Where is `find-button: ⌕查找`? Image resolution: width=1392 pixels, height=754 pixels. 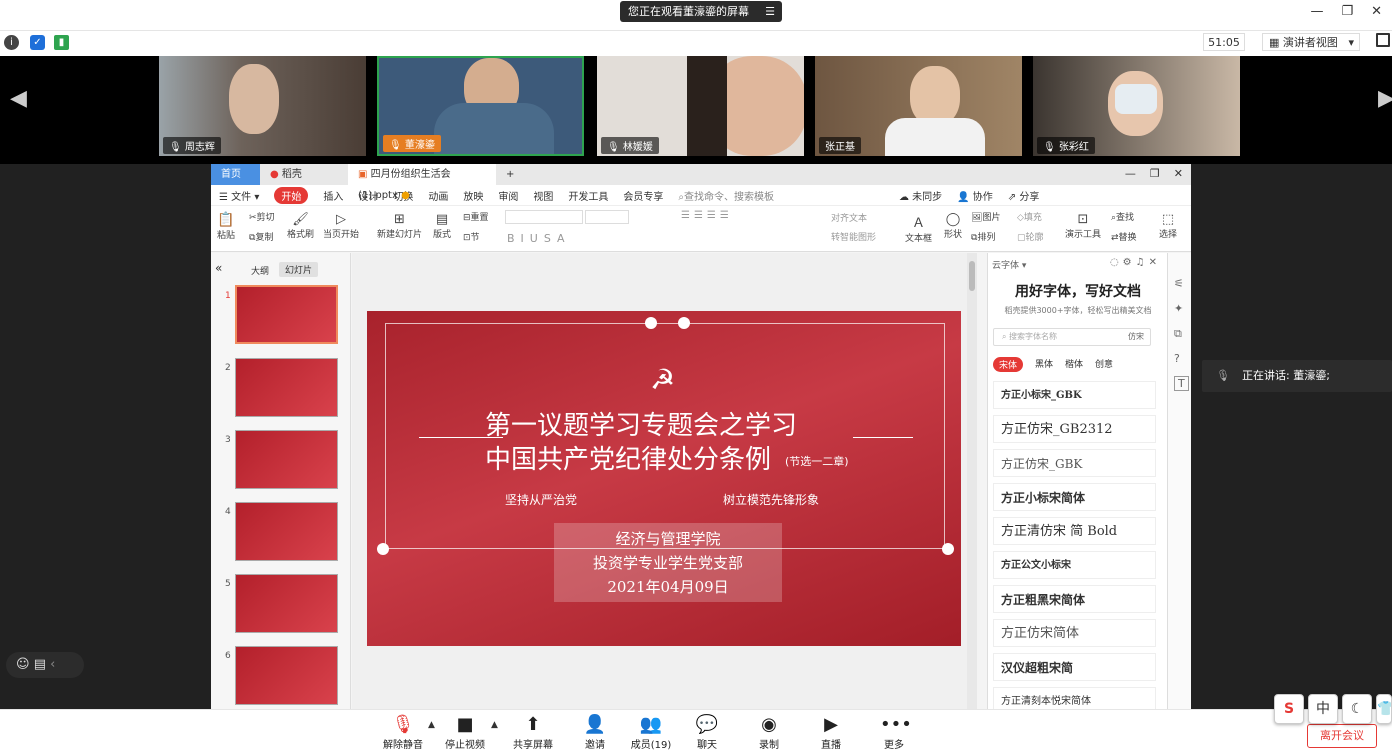
find-button: ⌕查找 is located at coordinates (1122, 216).